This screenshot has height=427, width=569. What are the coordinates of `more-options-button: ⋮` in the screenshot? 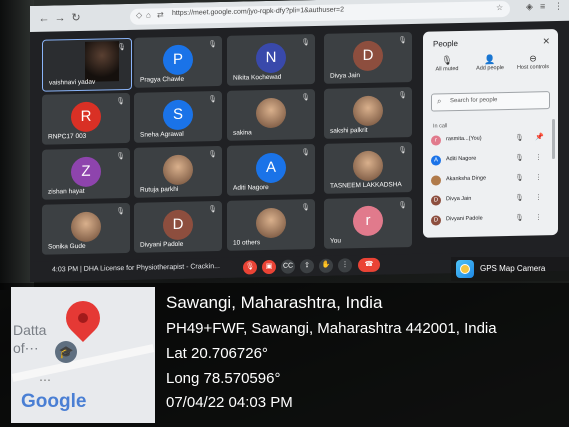 It's located at (345, 265).